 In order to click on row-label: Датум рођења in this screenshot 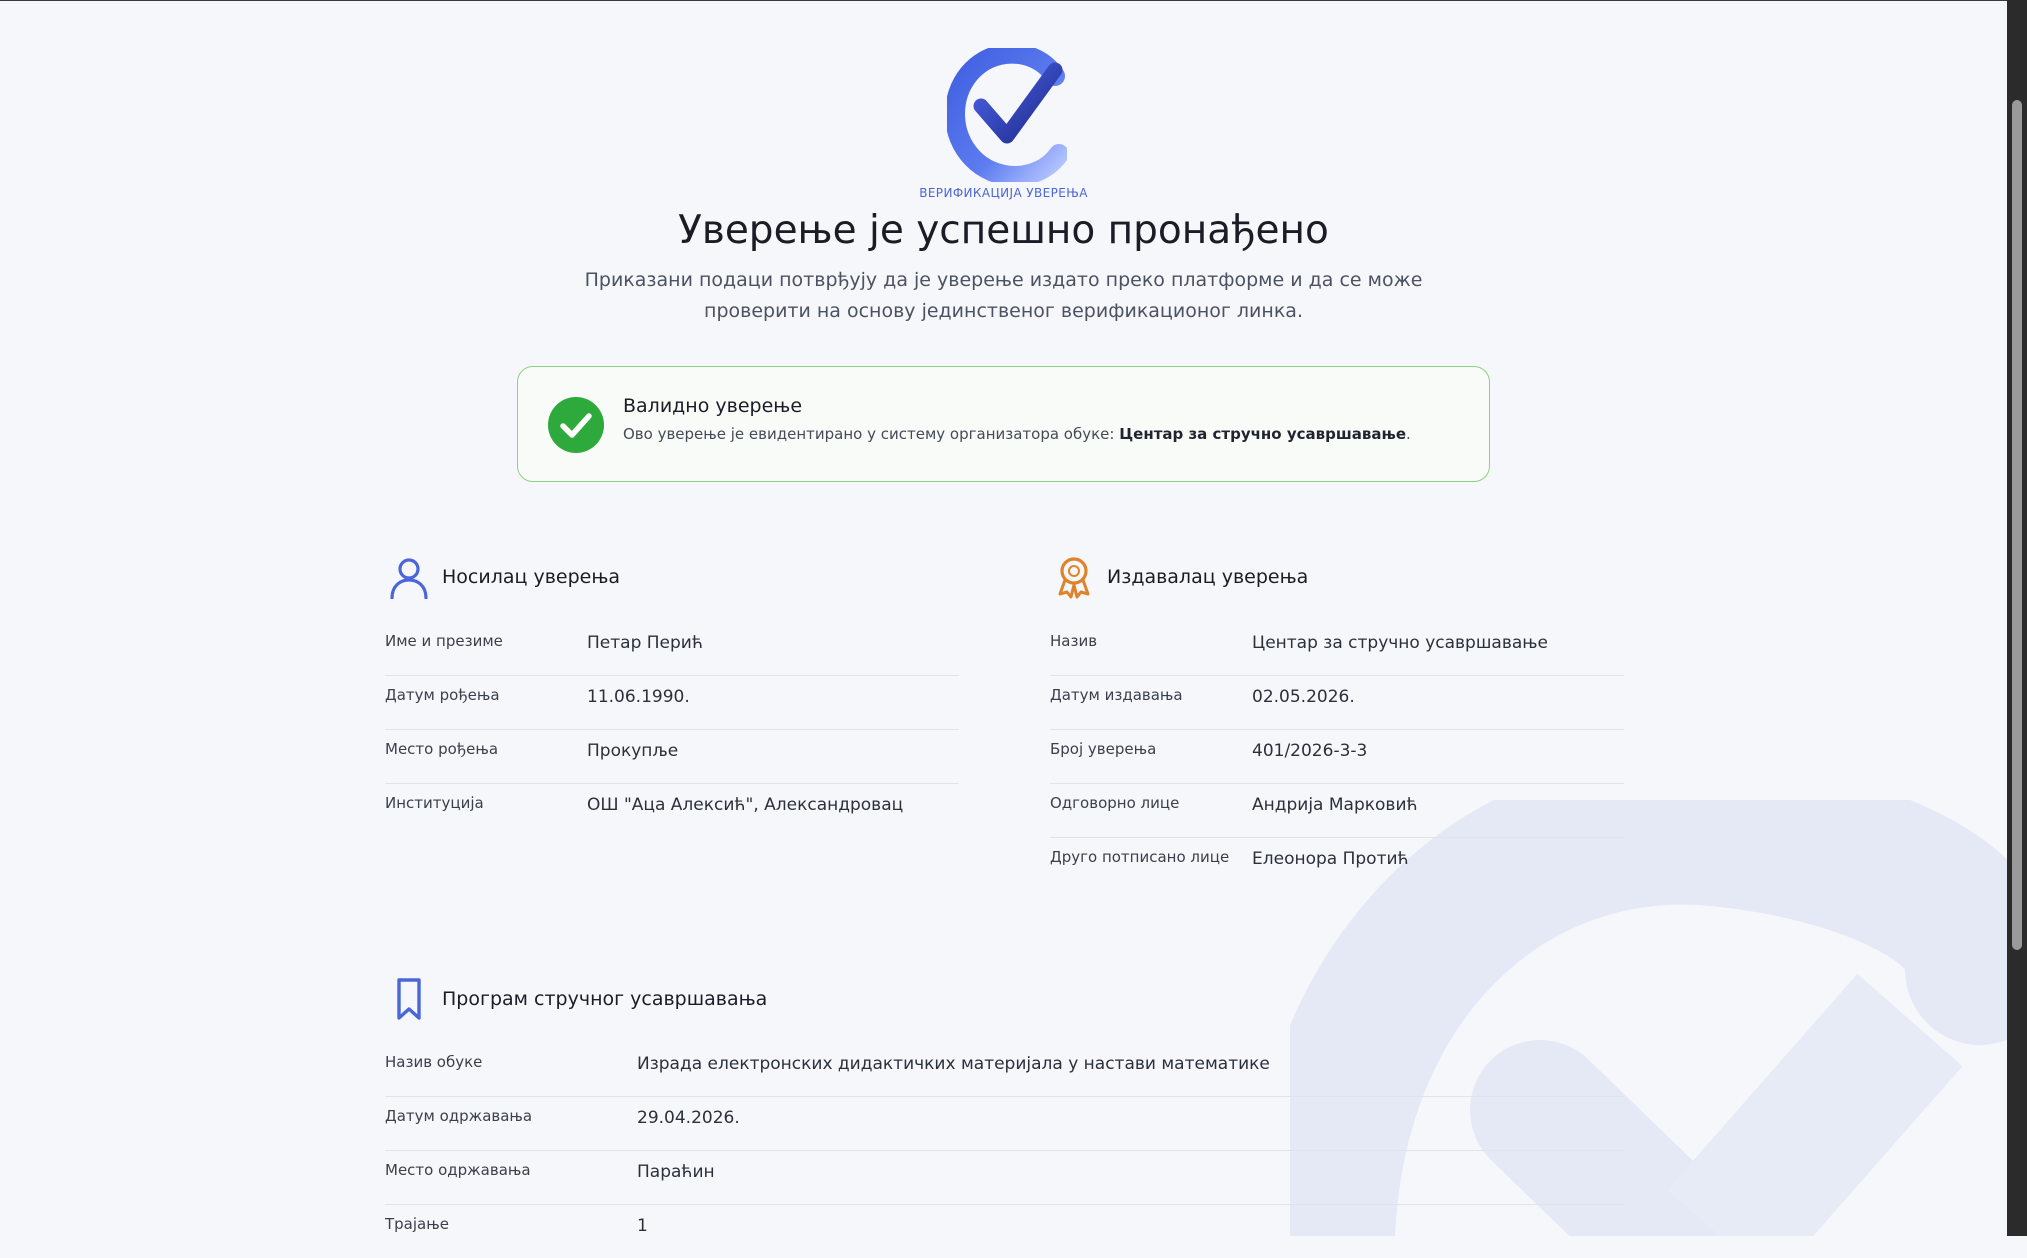, I will do `click(442, 695)`.